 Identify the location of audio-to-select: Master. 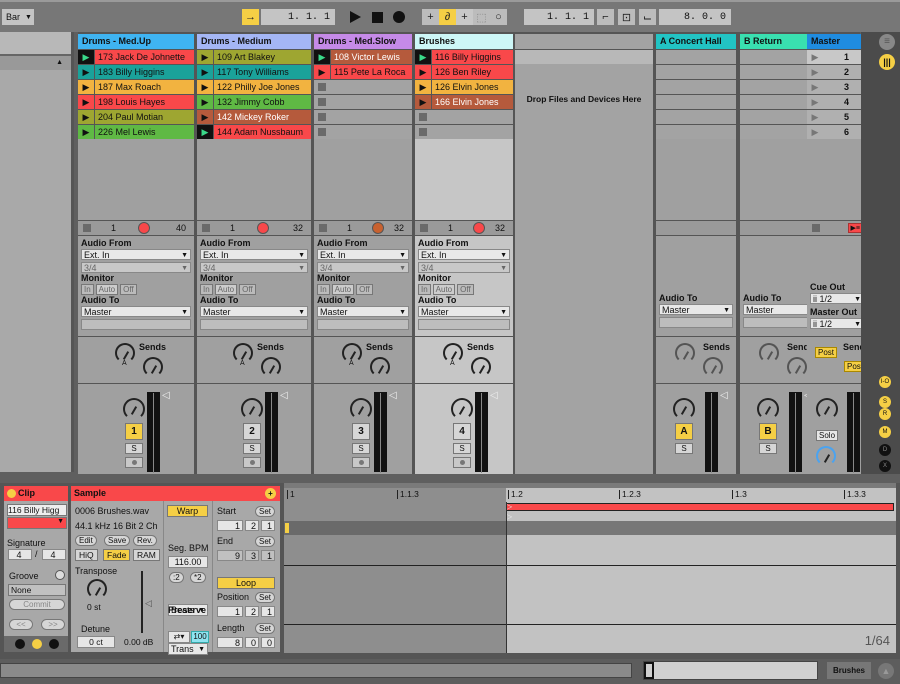
(136, 312).